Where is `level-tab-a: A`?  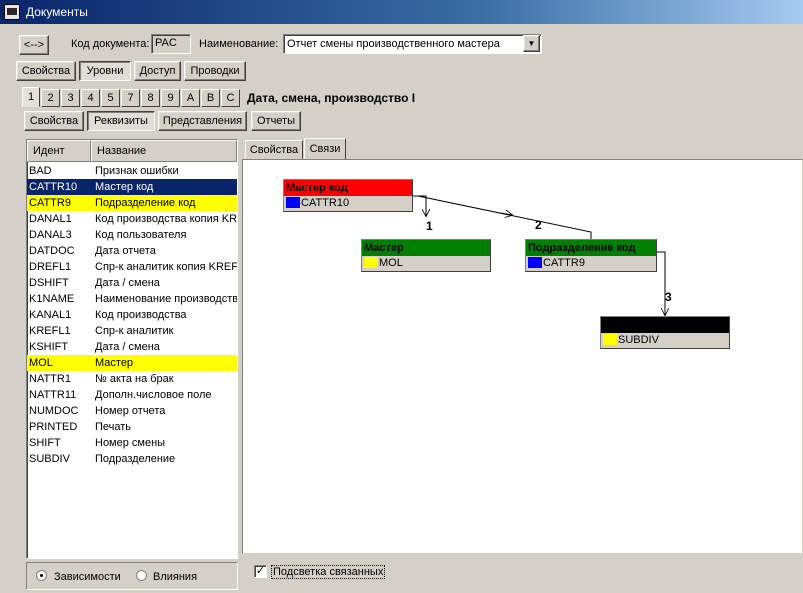
level-tab-a: A is located at coordinates (190, 98).